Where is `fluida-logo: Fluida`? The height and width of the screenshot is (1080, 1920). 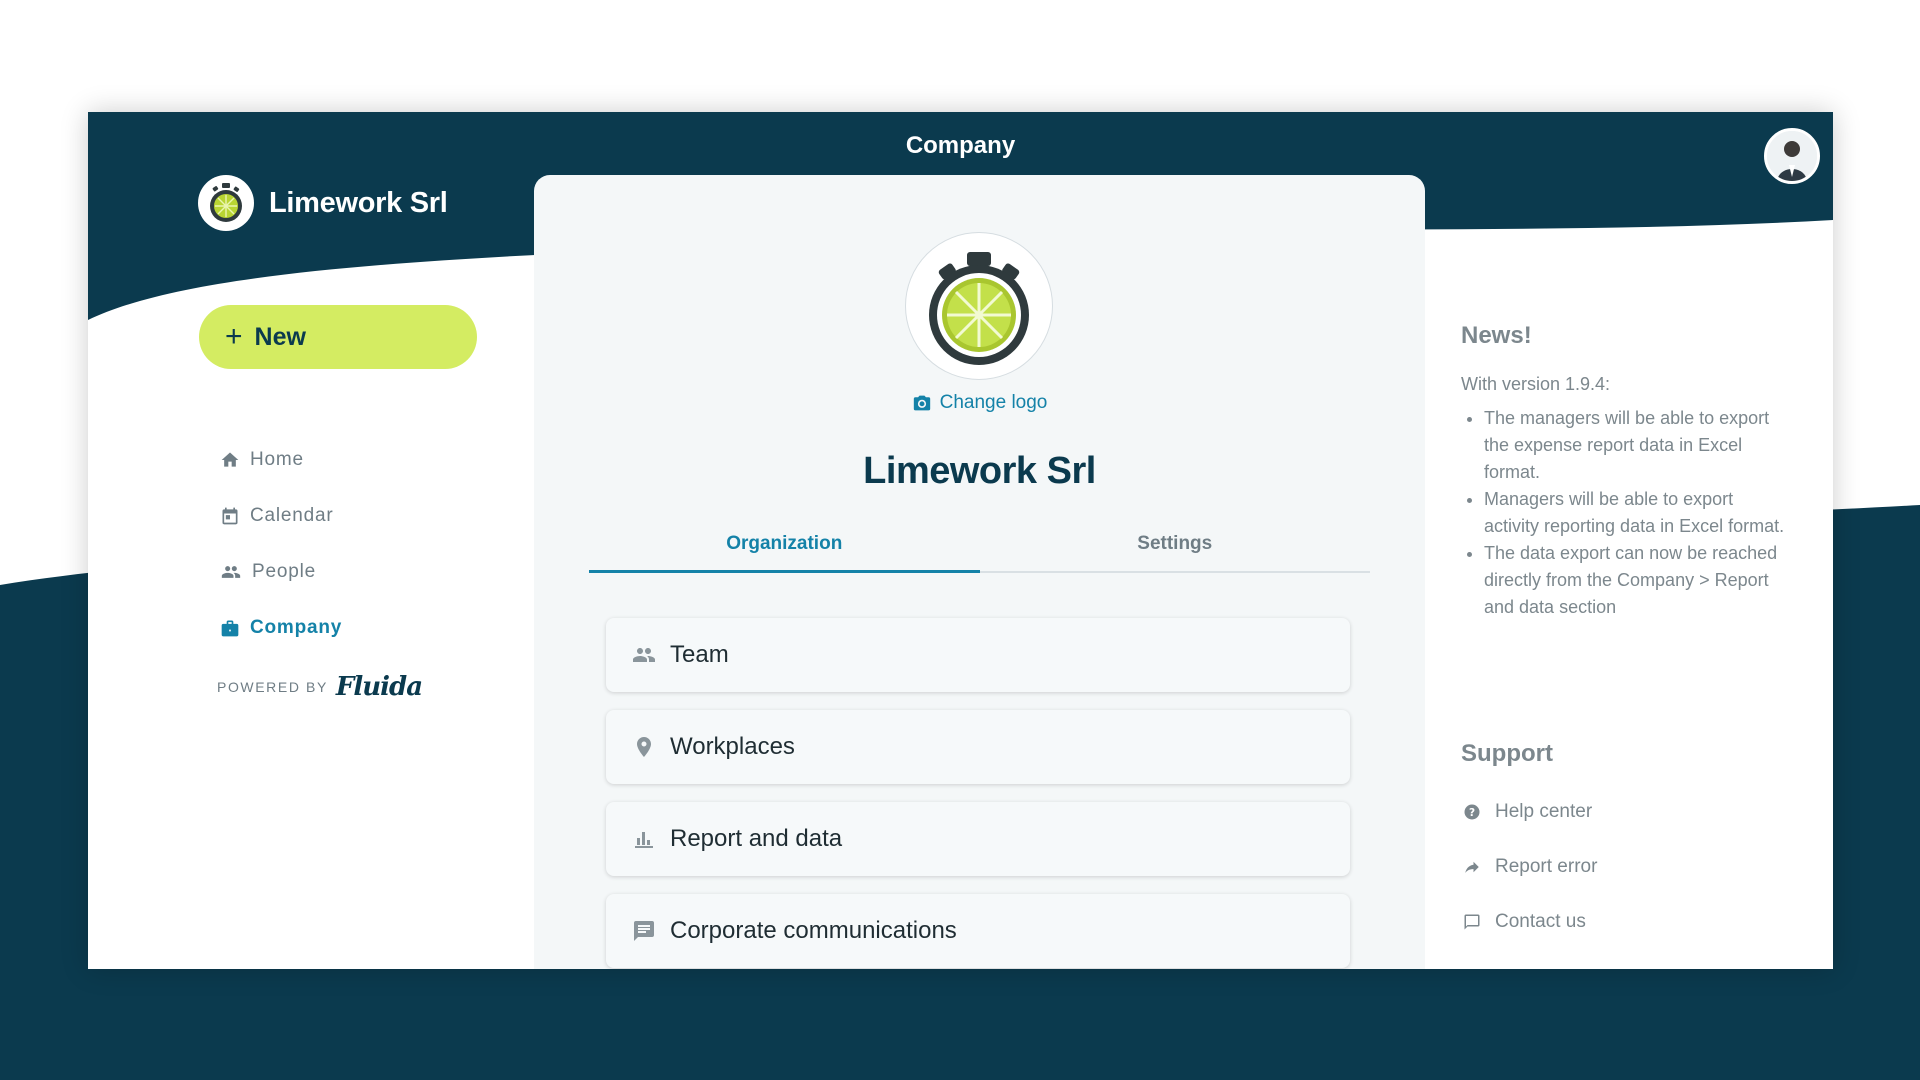 fluida-logo: Fluida is located at coordinates (379, 687).